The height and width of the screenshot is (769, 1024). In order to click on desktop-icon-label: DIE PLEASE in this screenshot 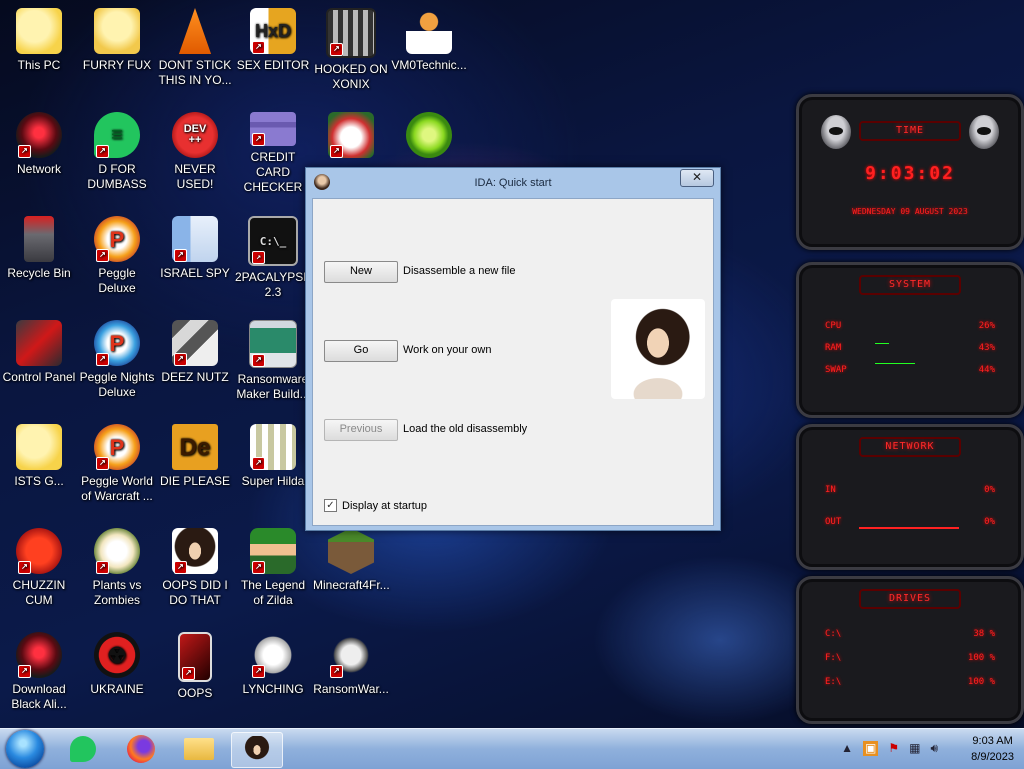, I will do `click(195, 481)`.